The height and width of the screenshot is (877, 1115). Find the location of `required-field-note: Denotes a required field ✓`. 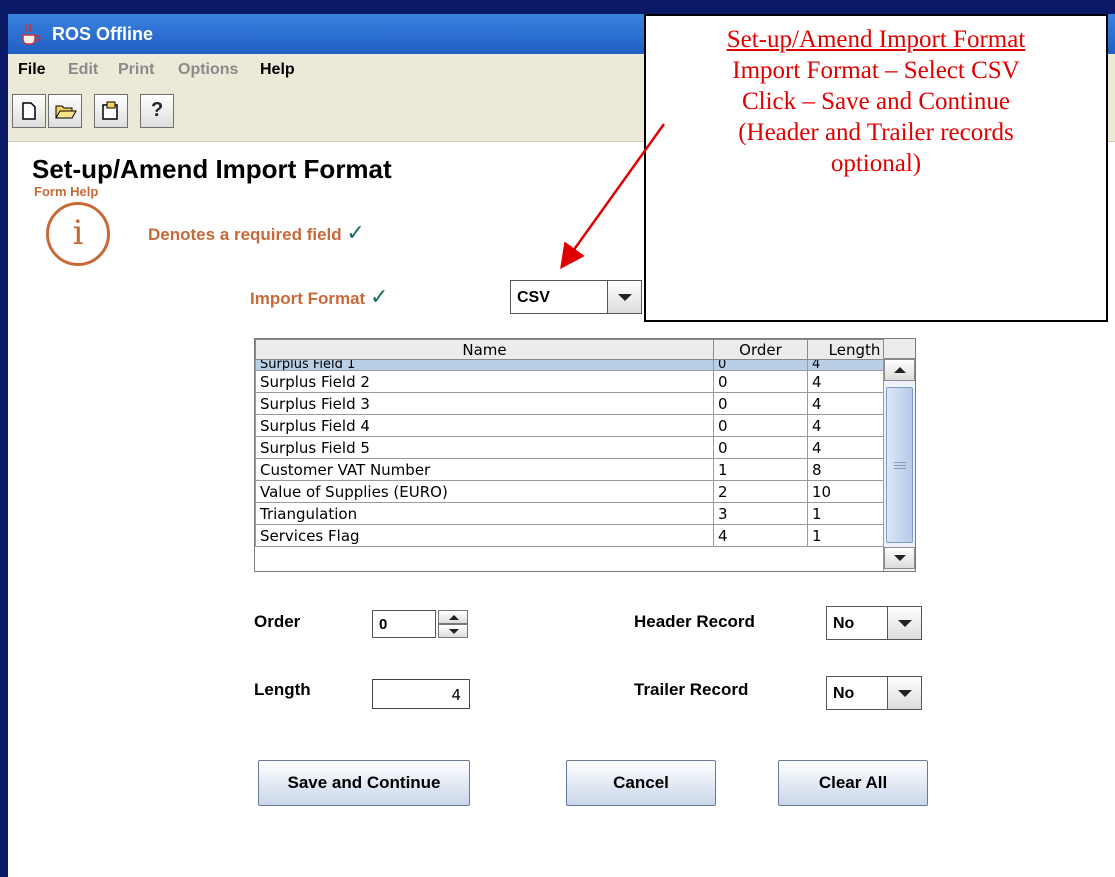

required-field-note: Denotes a required field ✓ is located at coordinates (256, 233).